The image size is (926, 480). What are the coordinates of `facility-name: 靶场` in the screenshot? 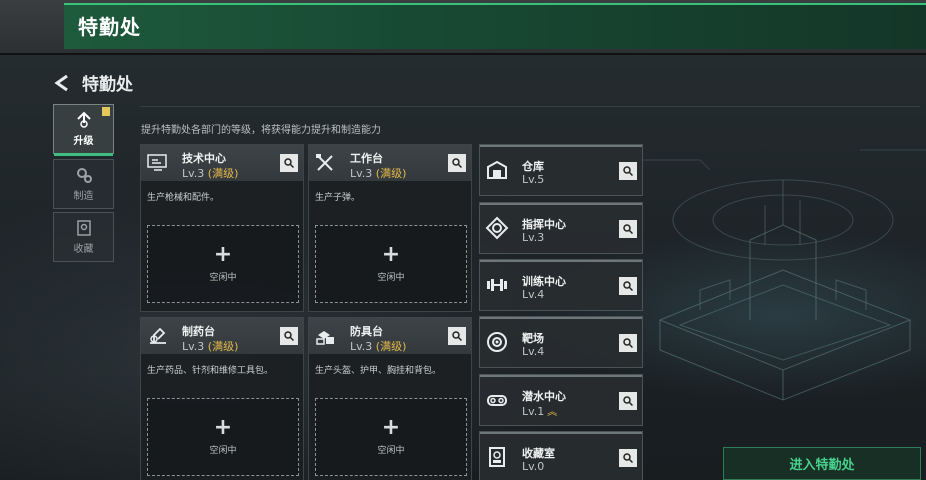 It's located at (533, 338).